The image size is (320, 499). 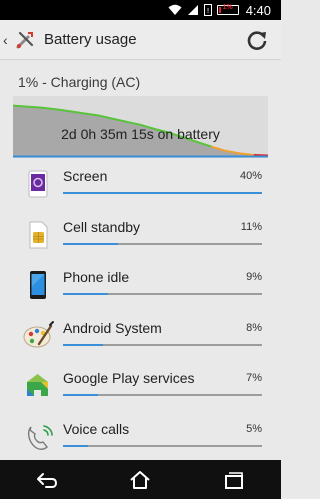 I want to click on back-button, so click(x=47, y=480).